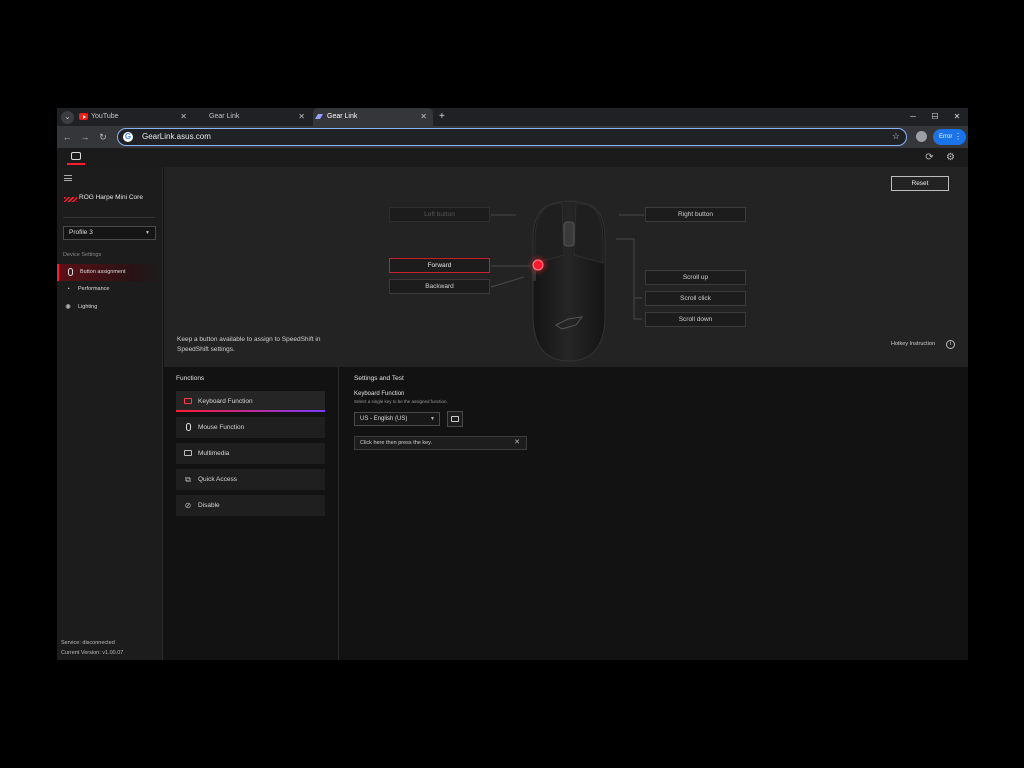  Describe the element at coordinates (379, 394) in the screenshot. I see `settings-subtitle: Keyboard Function` at that location.